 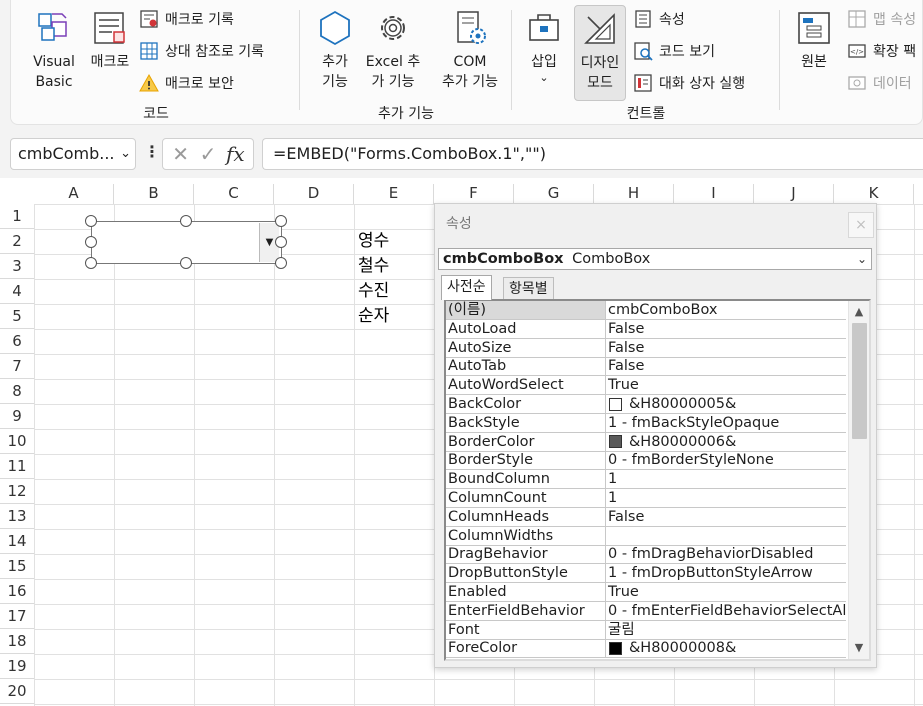 I want to click on record-macro-button: 매크로 기록, so click(x=186, y=19).